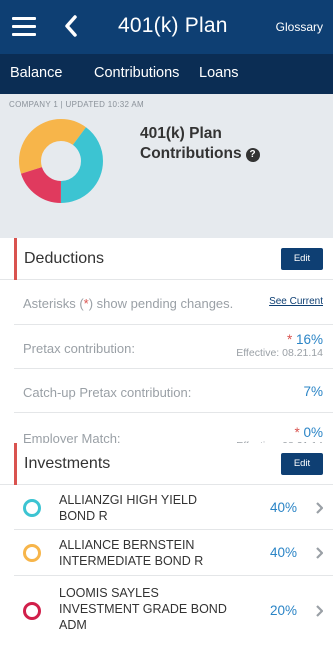 This screenshot has width=333, height=666. Describe the element at coordinates (166, 464) in the screenshot. I see `investments-header: Investments Edit` at that location.